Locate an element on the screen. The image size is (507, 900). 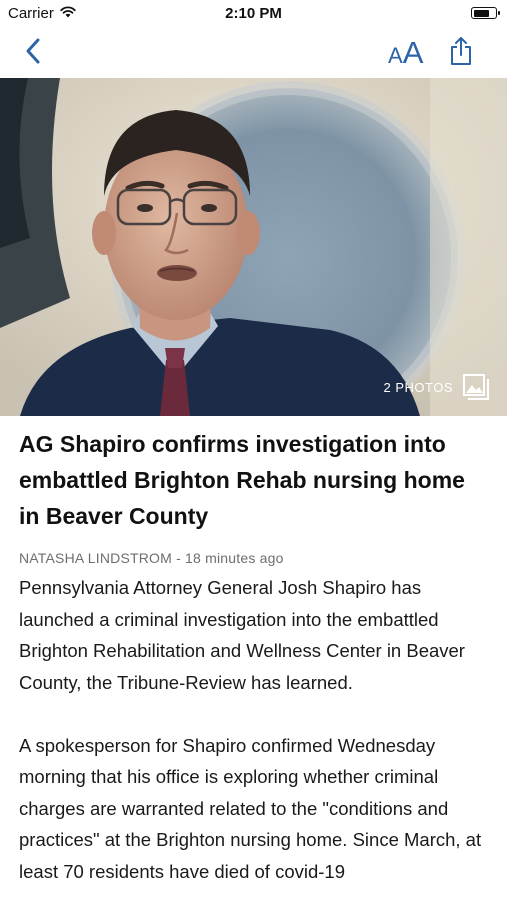
status-time: 2:10 PM is located at coordinates (253, 13).